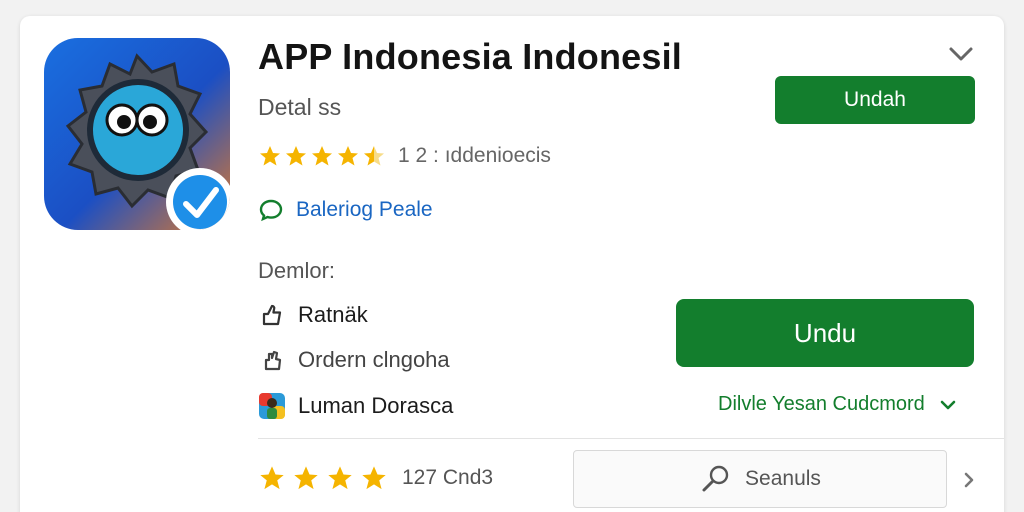 The image size is (1024, 512). I want to click on divider, so click(631, 438).